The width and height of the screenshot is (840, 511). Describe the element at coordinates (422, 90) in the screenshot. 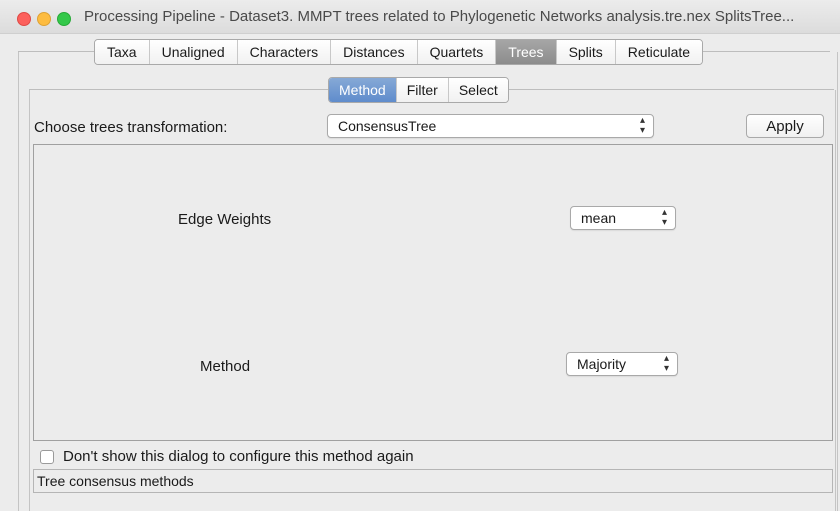

I see `tab-filter: Filter` at that location.